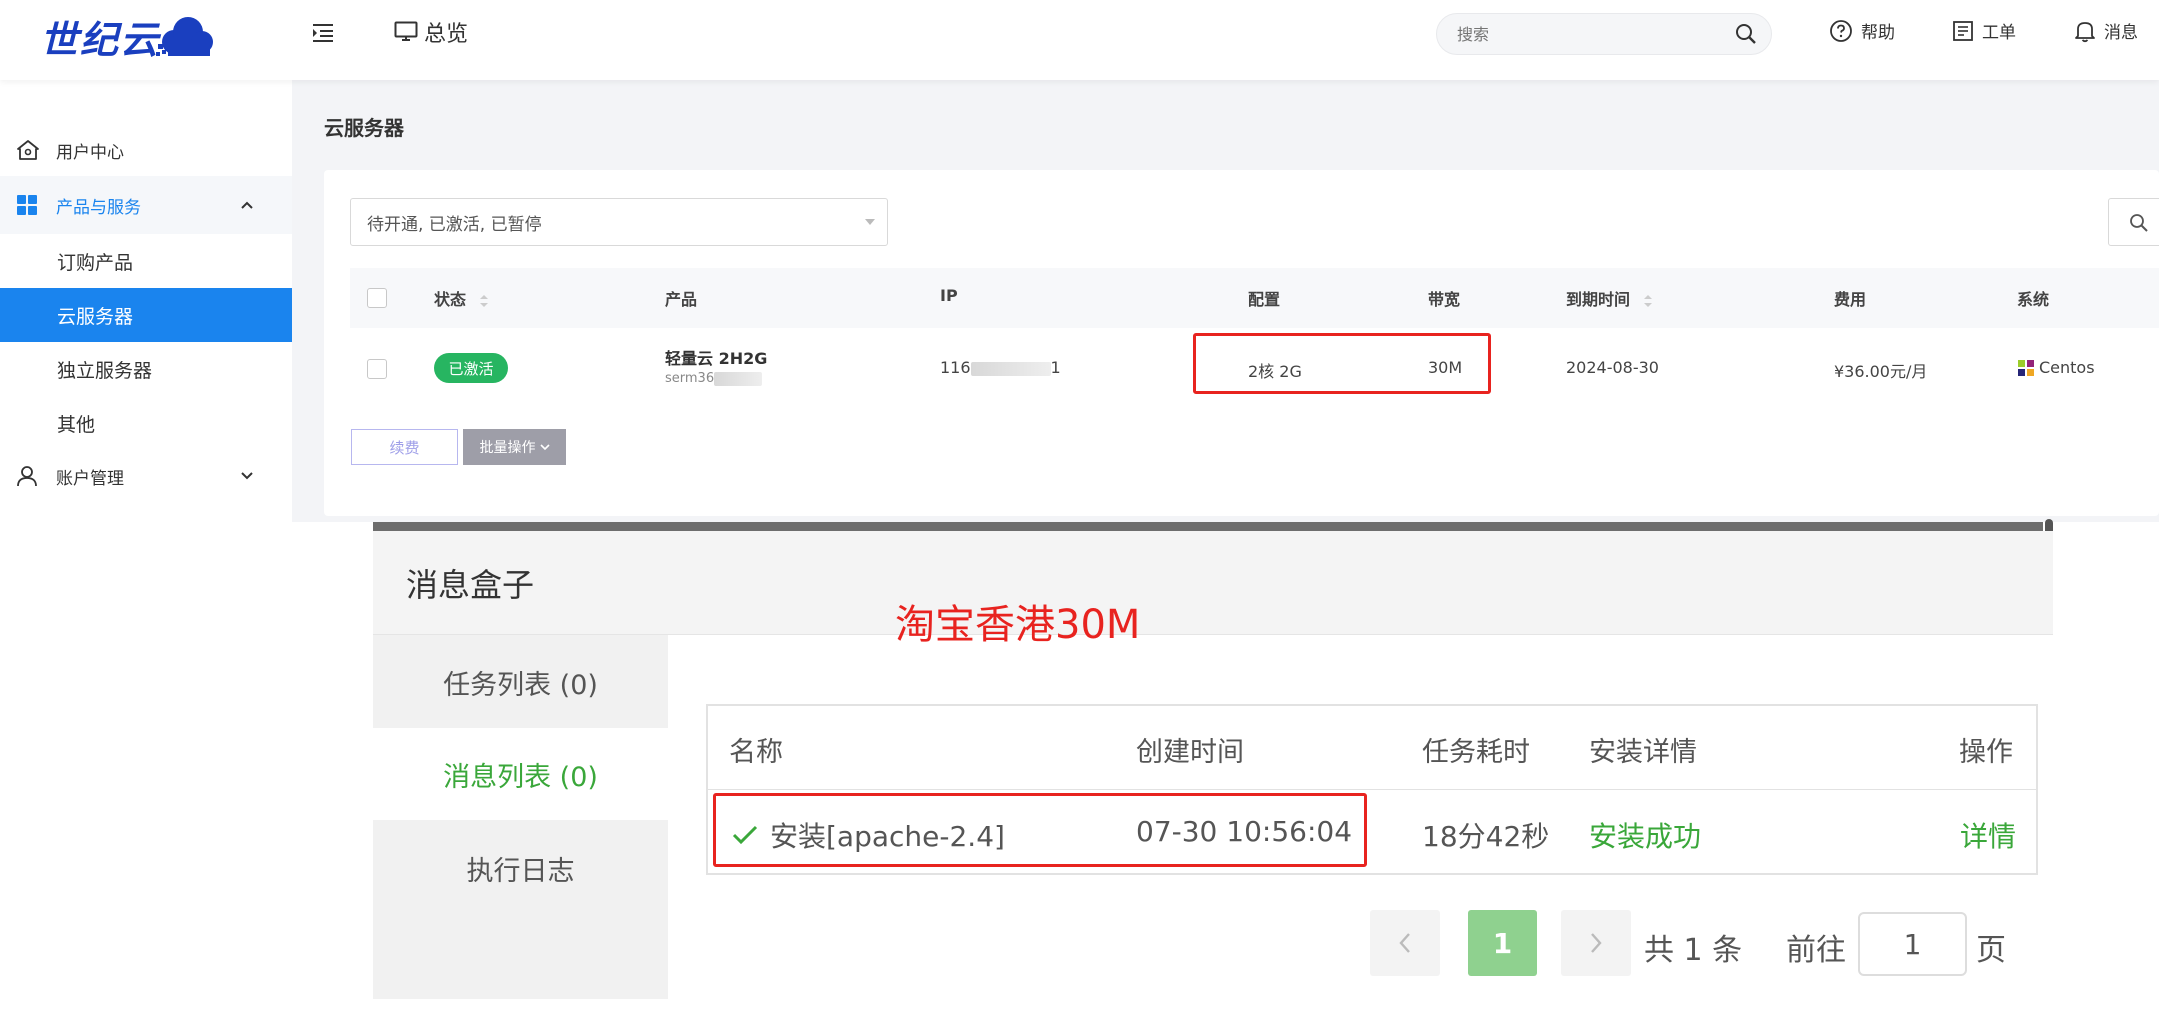  I want to click on product-name-link: 轻量云 2H2G, so click(716, 357).